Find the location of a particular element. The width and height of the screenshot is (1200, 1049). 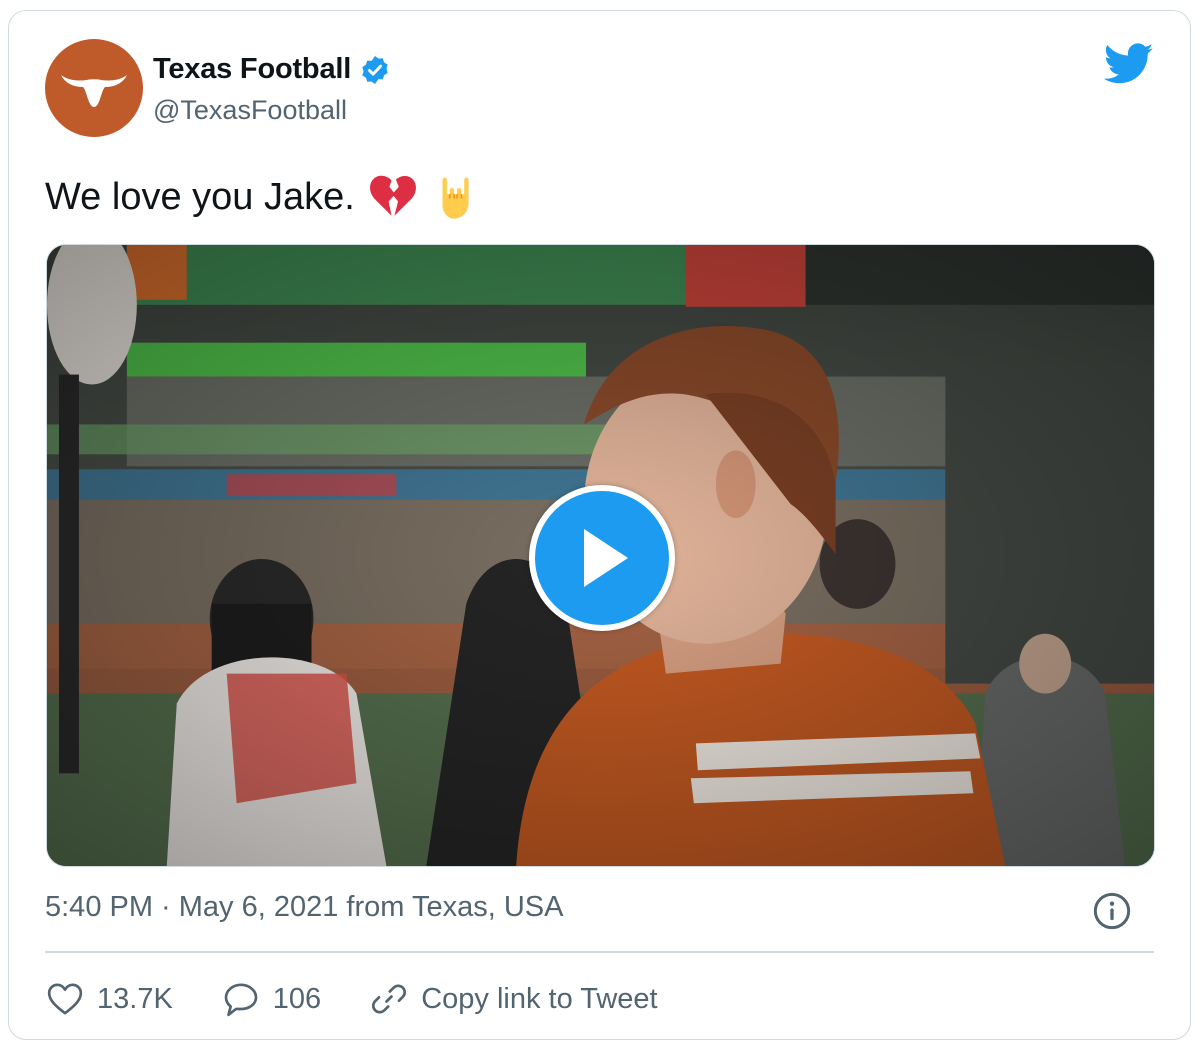

twitter-bird-icon is located at coordinates (1129, 64).